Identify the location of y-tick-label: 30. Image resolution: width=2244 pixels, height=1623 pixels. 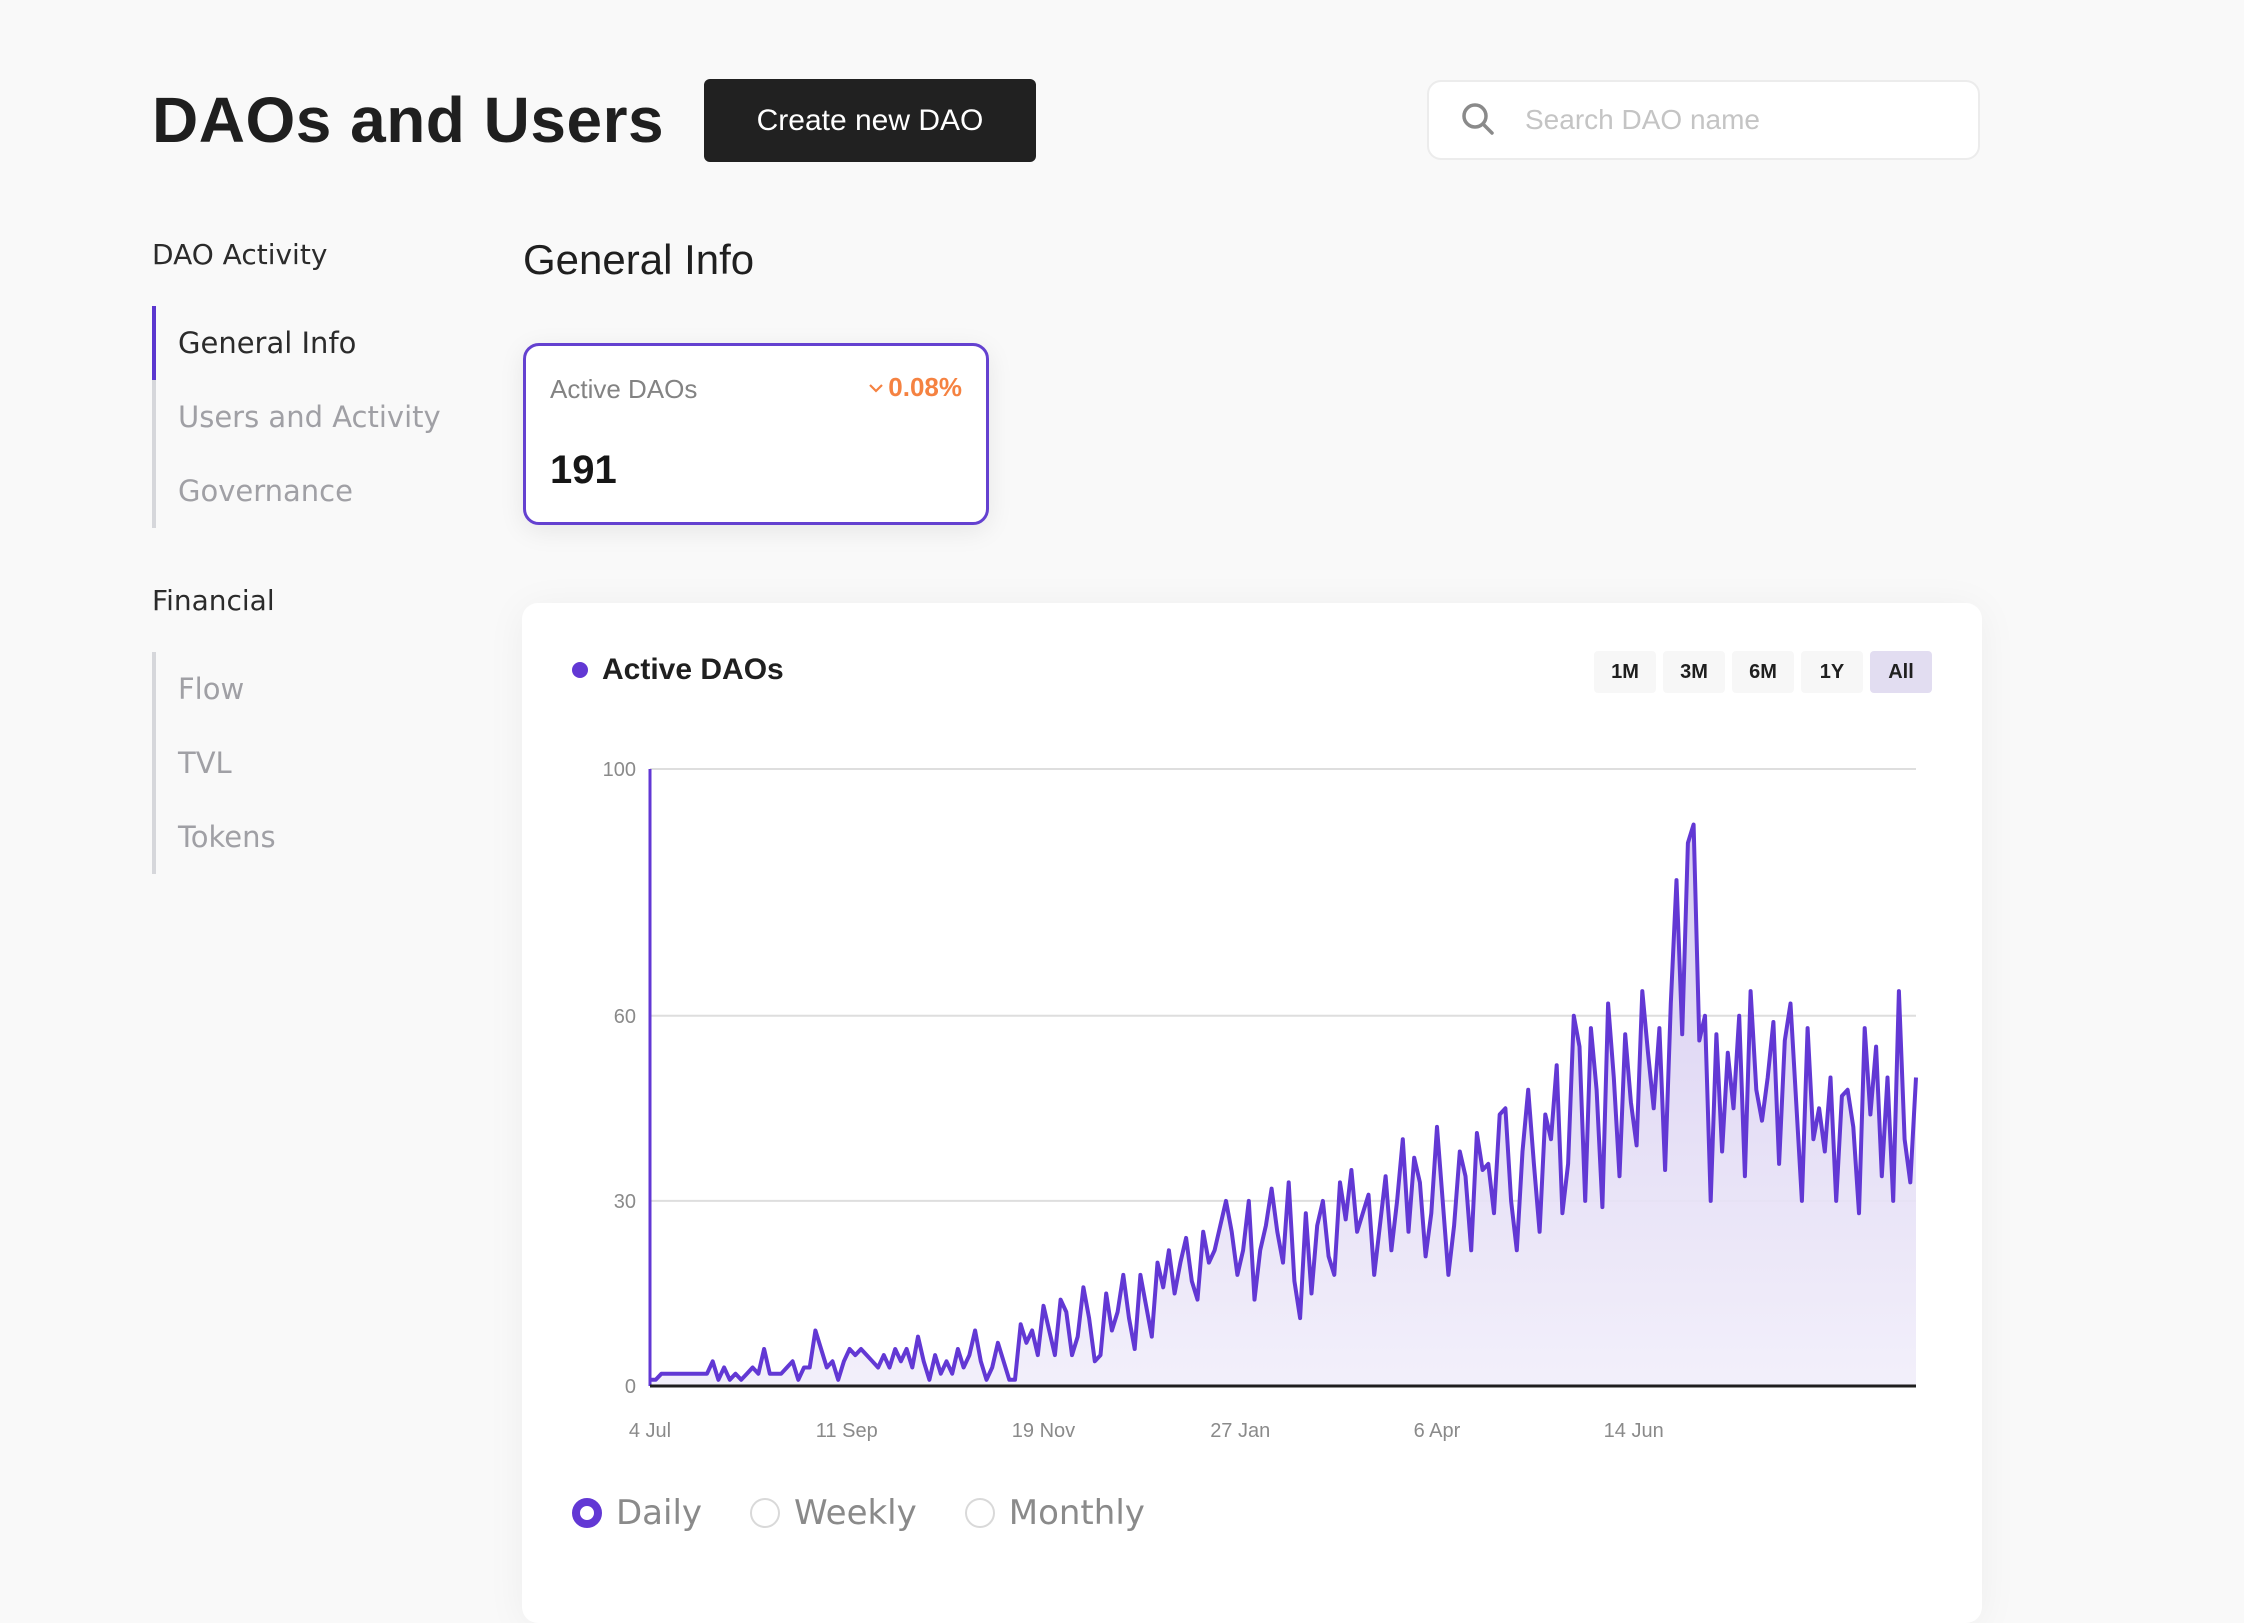
(625, 1202).